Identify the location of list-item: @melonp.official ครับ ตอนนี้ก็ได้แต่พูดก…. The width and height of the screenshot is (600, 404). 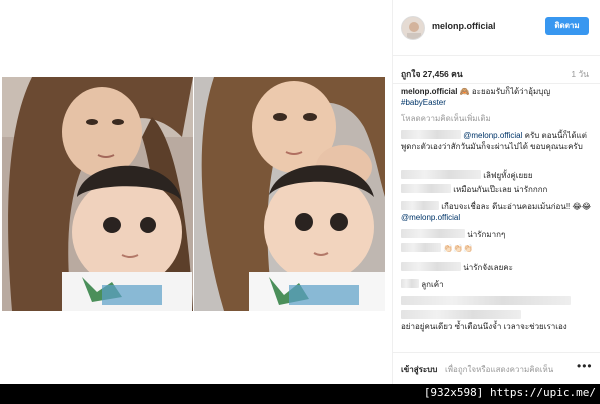
(499, 141).